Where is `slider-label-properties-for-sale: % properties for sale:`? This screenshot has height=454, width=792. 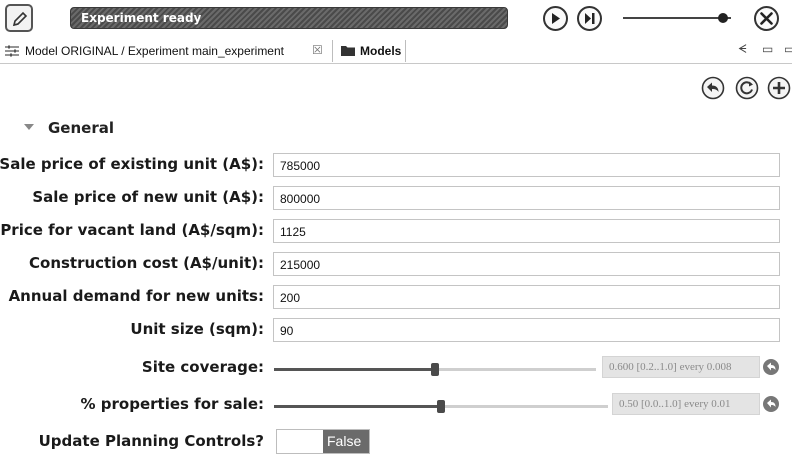
slider-label-properties-for-sale: % properties for sale: is located at coordinates (172, 404).